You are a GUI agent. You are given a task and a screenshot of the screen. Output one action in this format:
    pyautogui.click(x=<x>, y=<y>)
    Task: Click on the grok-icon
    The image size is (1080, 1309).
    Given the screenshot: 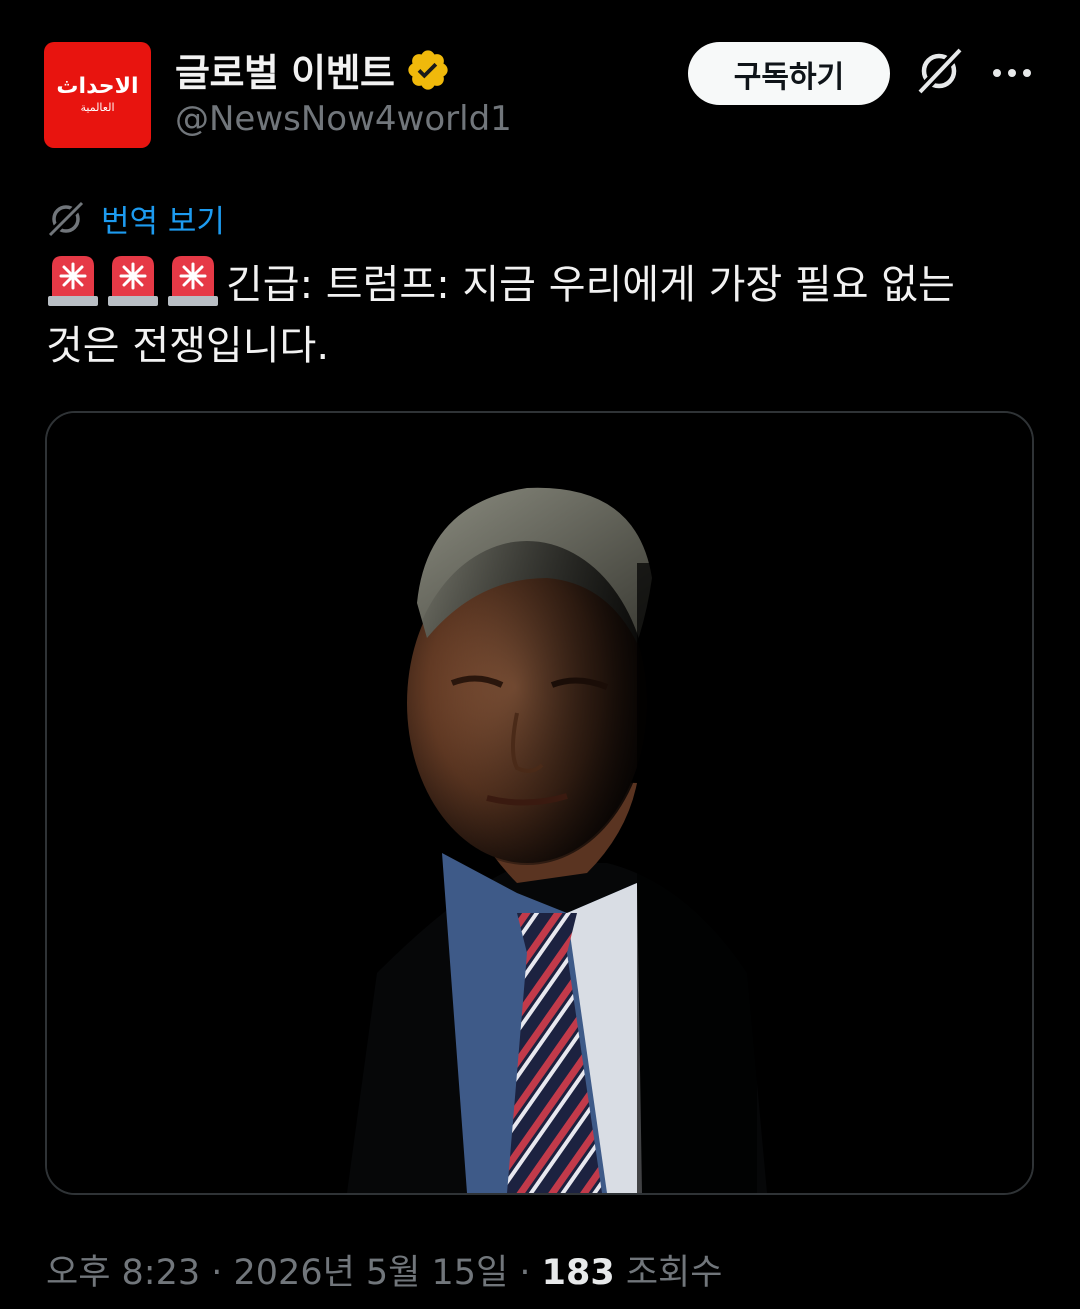 What is the action you would take?
    pyautogui.click(x=939, y=71)
    